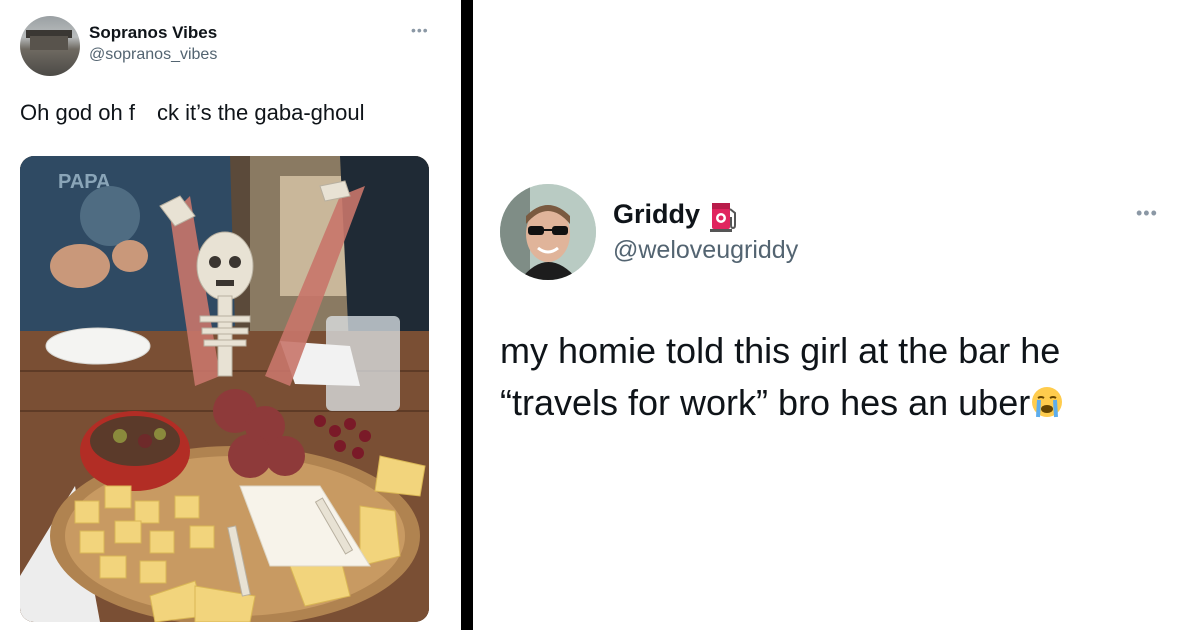  Describe the element at coordinates (1047, 402) in the screenshot. I see `loudly-crying-face-icon` at that location.